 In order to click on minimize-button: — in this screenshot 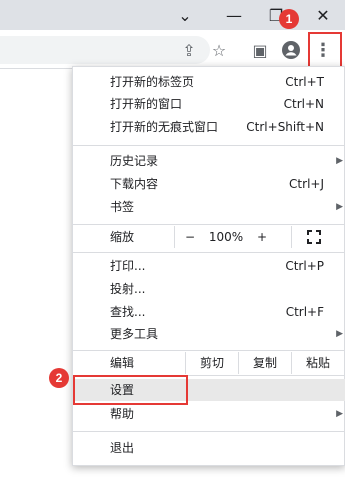, I will do `click(234, 15)`.